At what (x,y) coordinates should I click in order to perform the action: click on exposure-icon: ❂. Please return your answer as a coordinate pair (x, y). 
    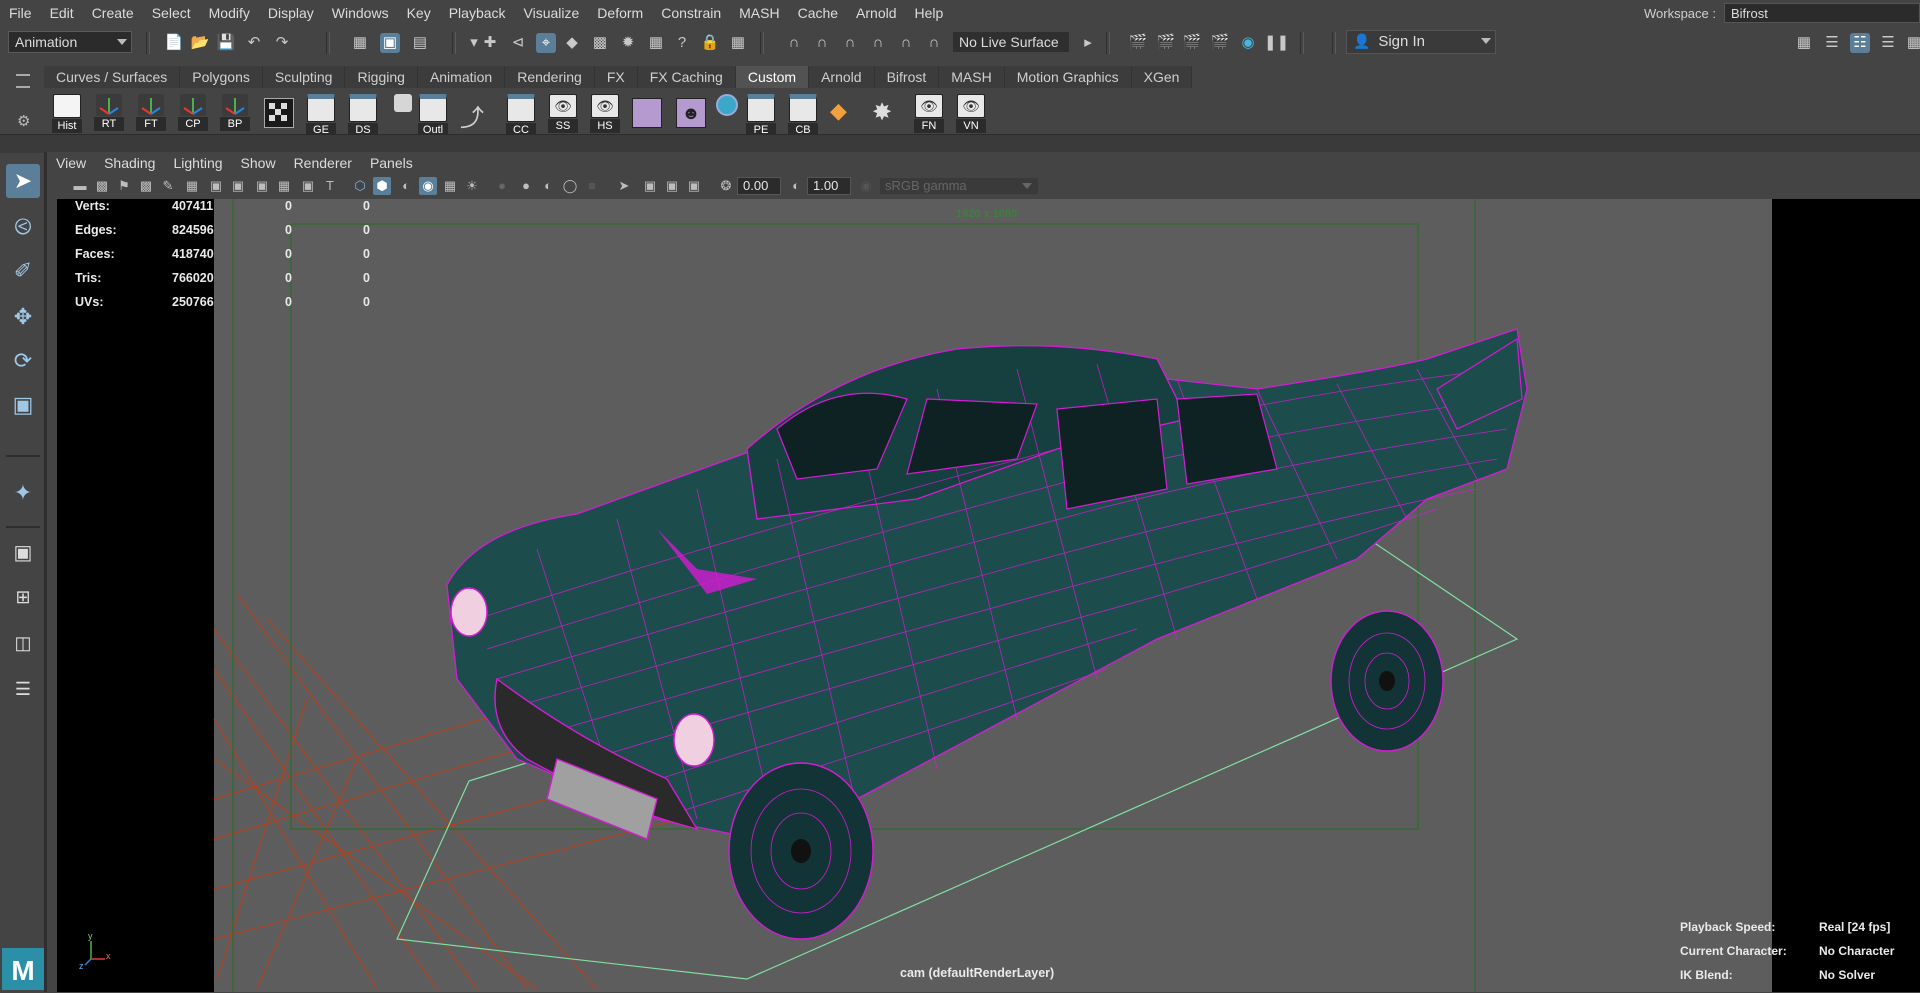
    Looking at the image, I should click on (726, 186).